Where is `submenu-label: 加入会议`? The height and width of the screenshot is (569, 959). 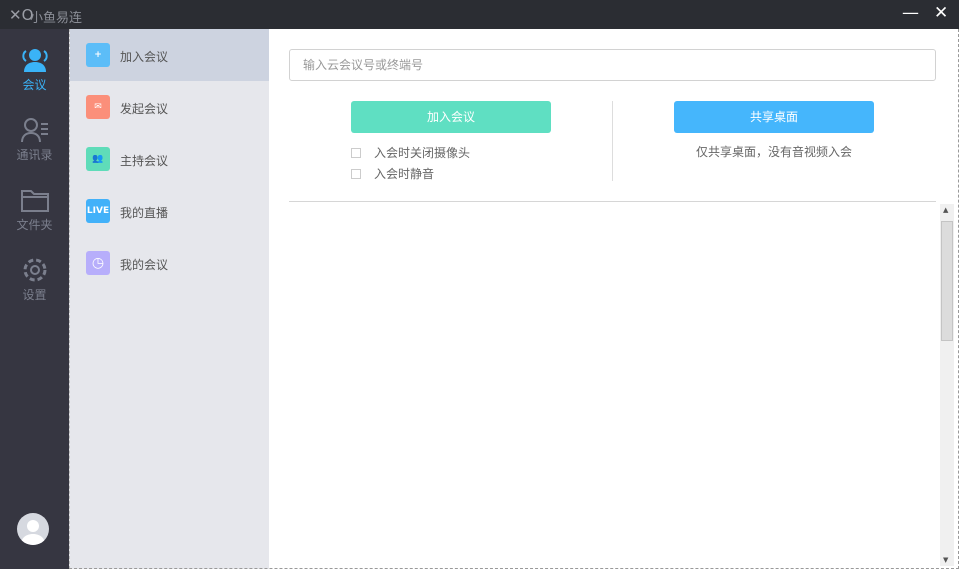 submenu-label: 加入会议 is located at coordinates (144, 57).